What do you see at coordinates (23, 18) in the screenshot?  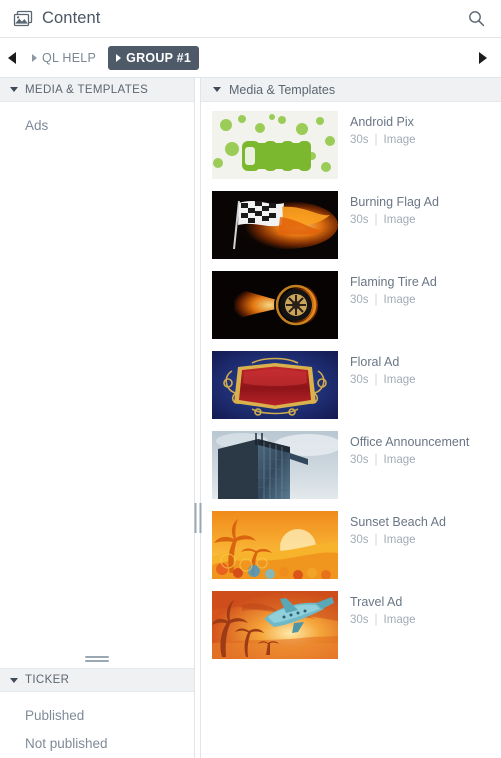 I see `image-content-icon` at bounding box center [23, 18].